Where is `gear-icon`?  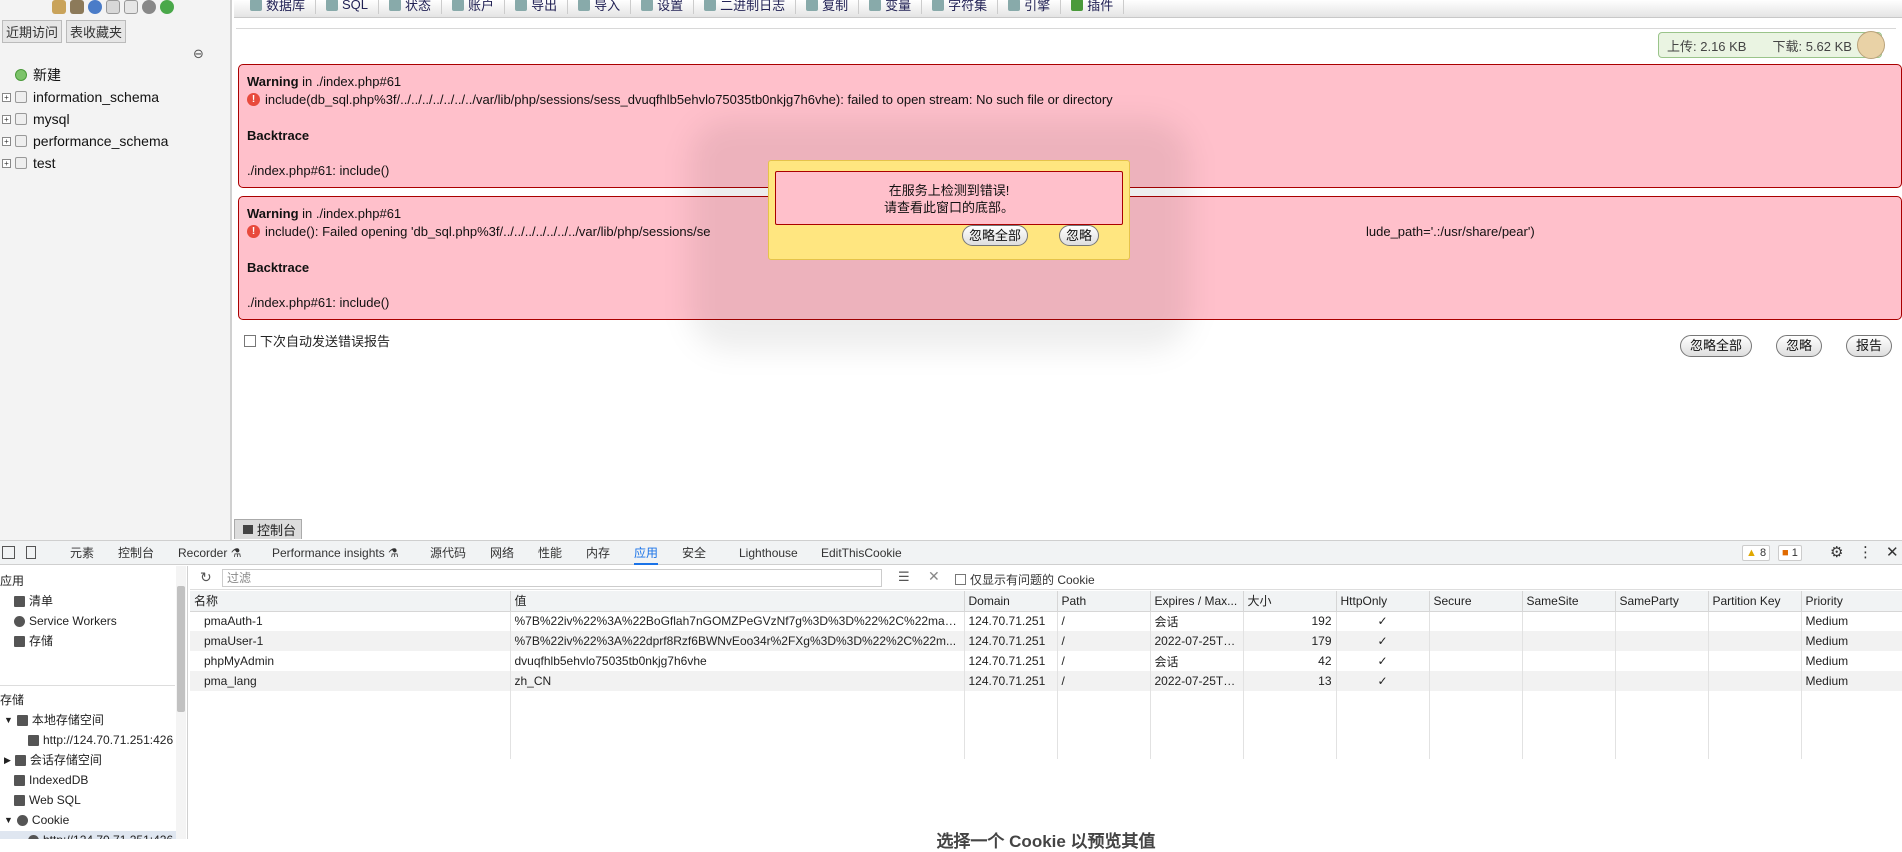
gear-icon is located at coordinates (149, 7).